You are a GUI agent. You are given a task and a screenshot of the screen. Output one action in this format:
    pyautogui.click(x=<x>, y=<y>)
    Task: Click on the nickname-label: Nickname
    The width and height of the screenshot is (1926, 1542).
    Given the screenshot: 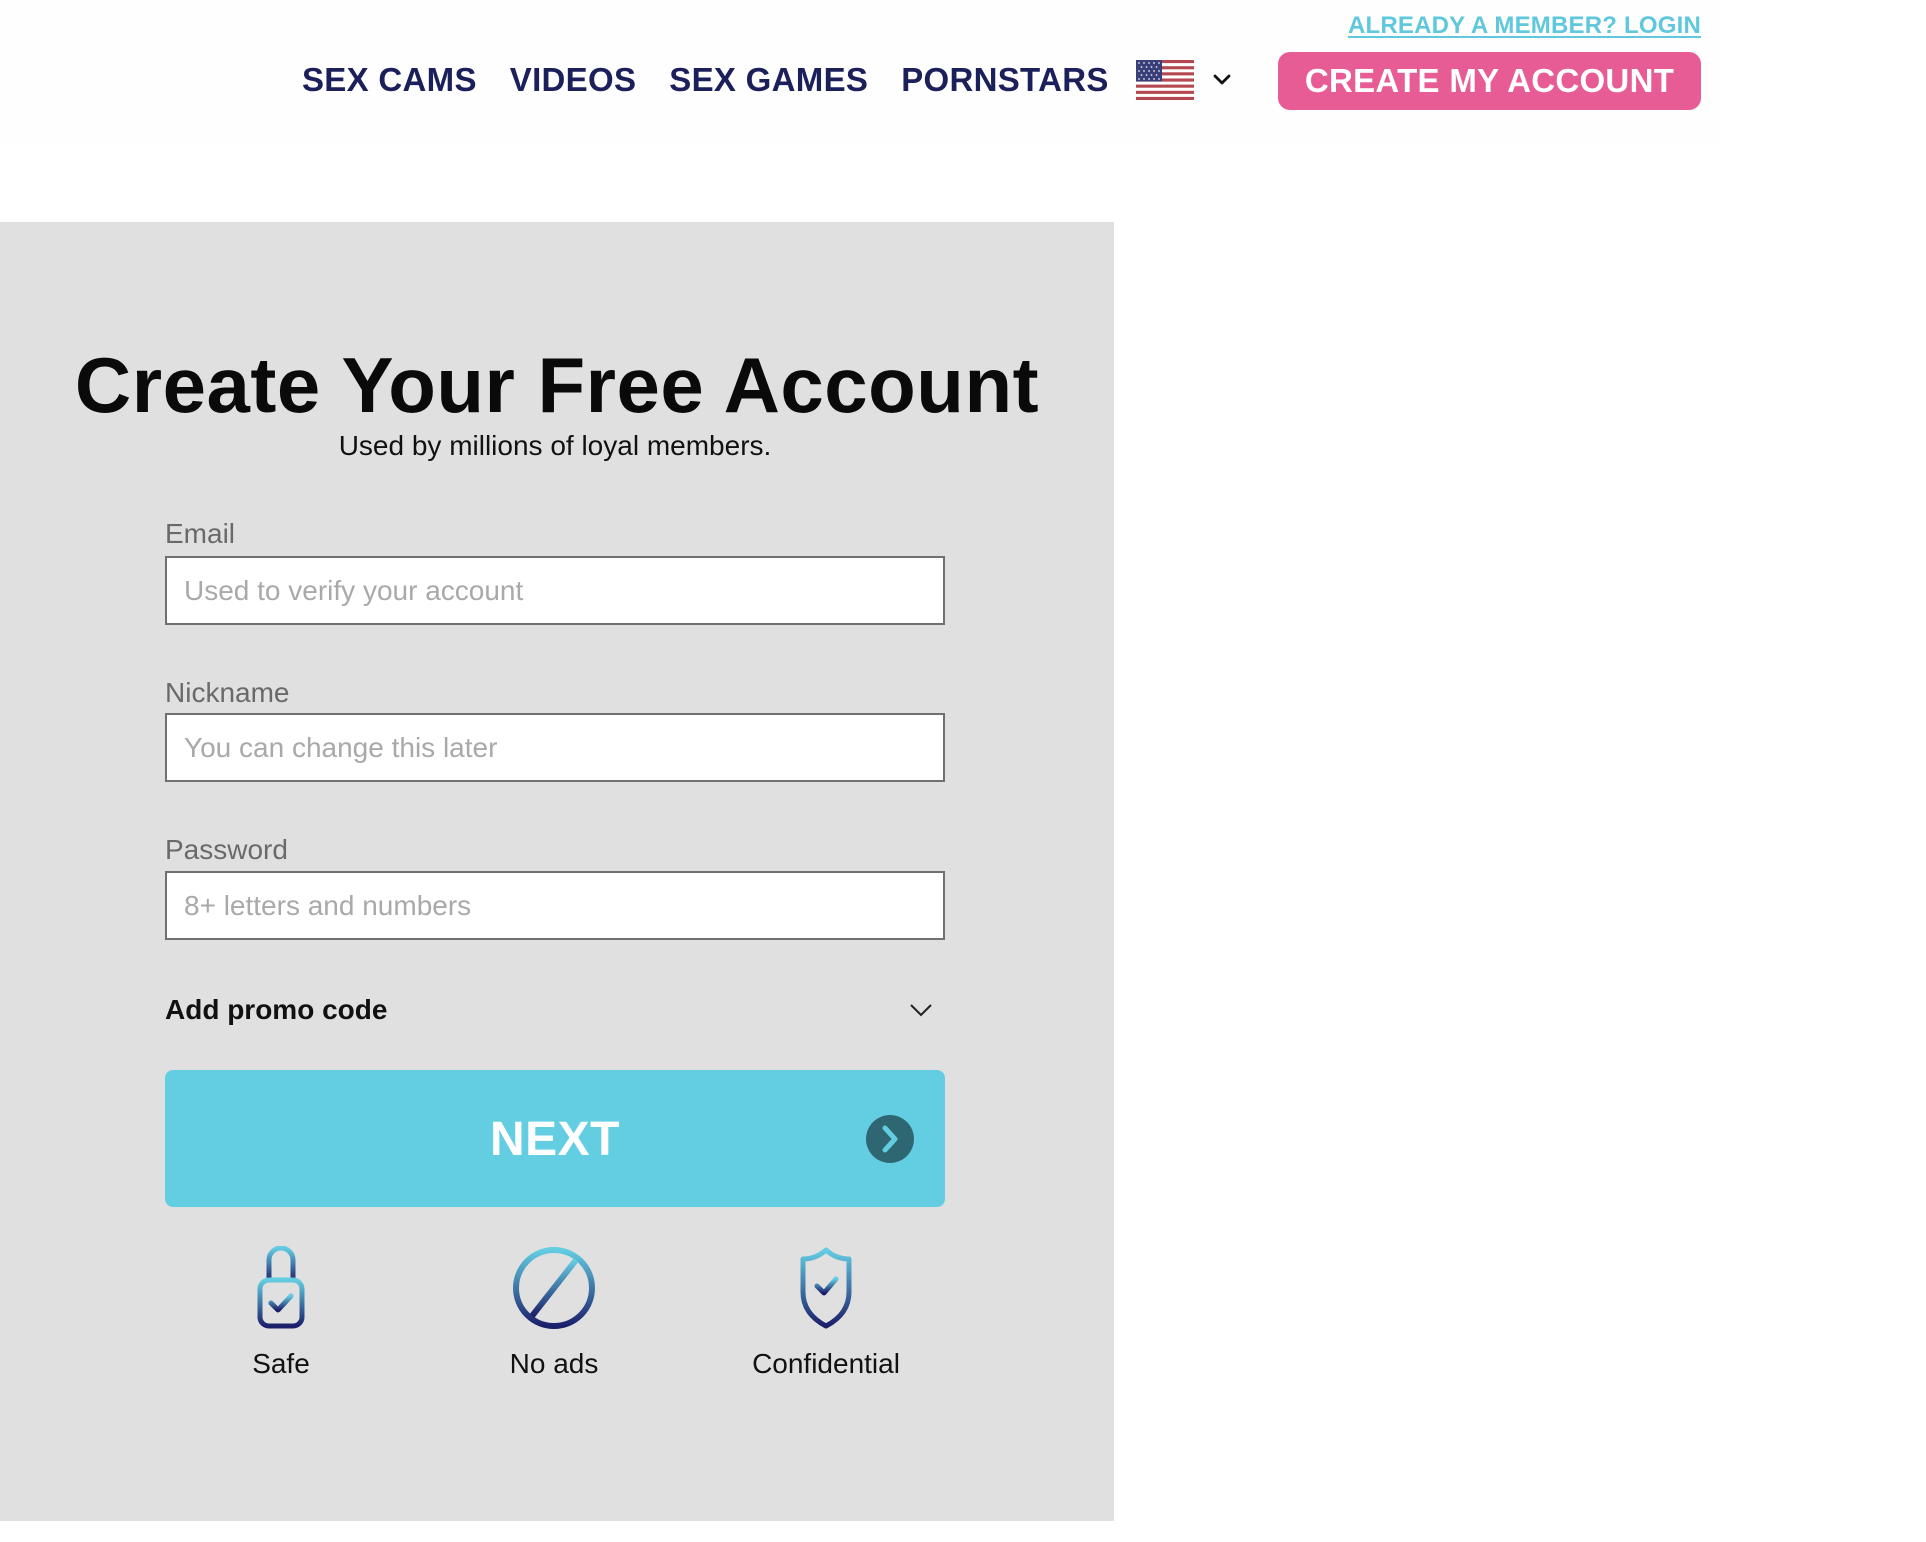 What is the action you would take?
    pyautogui.click(x=227, y=692)
    